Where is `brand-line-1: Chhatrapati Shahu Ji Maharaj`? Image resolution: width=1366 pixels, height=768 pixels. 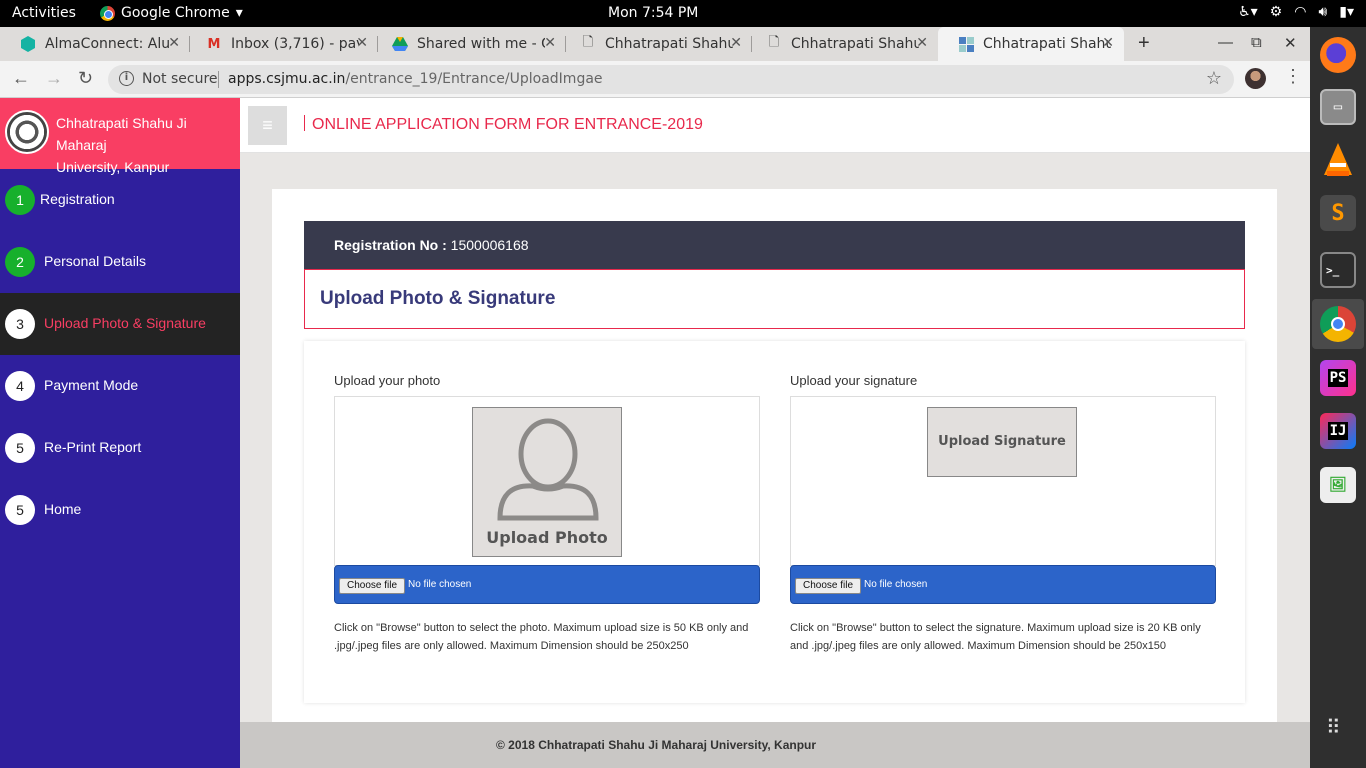 brand-line-1: Chhatrapati Shahu Ji Maharaj is located at coordinates (121, 134).